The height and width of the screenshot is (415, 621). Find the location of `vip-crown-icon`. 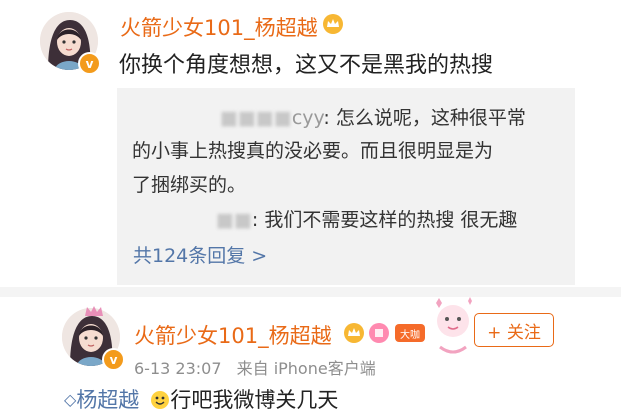

vip-crown-icon is located at coordinates (333, 24).